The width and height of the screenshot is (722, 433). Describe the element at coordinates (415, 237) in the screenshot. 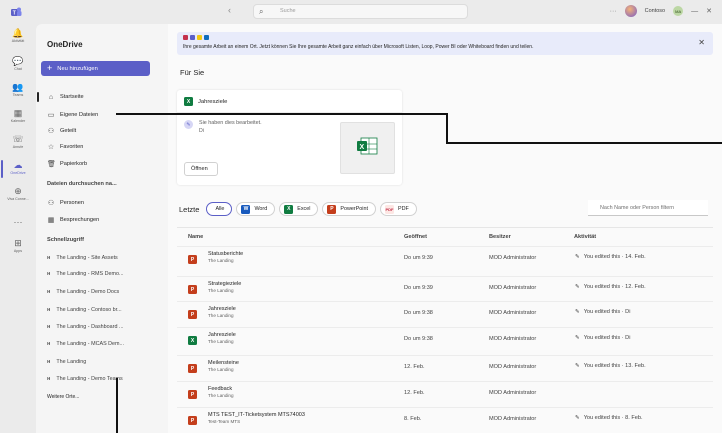

I see `column-header-opened: Geöffnet` at that location.